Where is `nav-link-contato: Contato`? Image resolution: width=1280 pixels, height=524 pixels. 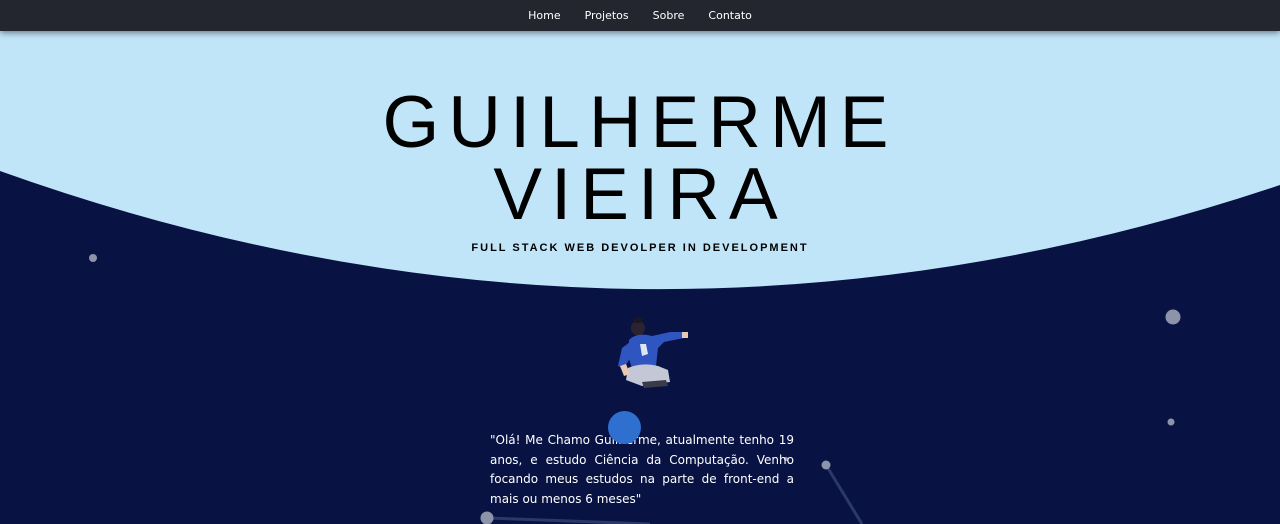
nav-link-contato: Contato is located at coordinates (729, 15).